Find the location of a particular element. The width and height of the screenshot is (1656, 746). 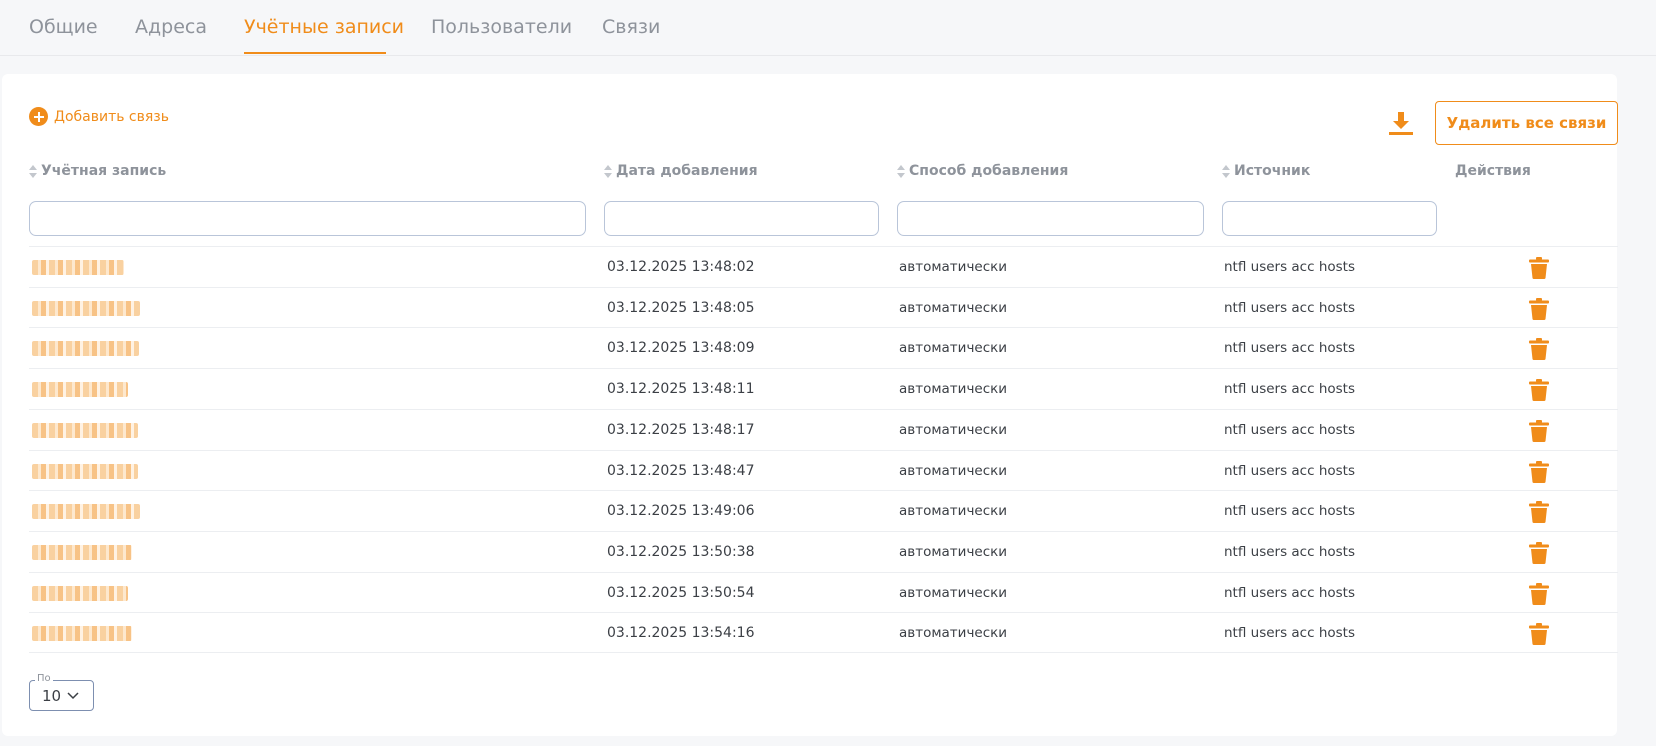

cell-date: 03.12.2025 13:48:02 is located at coordinates (681, 267).